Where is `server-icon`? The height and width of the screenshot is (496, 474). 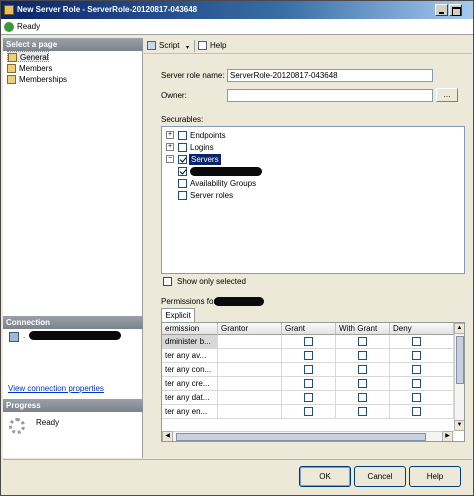
server-icon is located at coordinates (14, 337).